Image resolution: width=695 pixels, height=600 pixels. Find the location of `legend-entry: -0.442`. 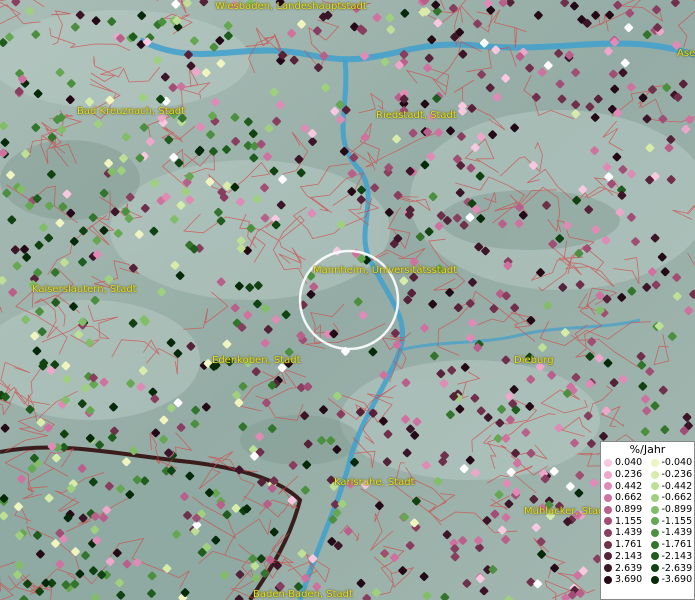

legend-entry: -0.442 is located at coordinates (671, 486).